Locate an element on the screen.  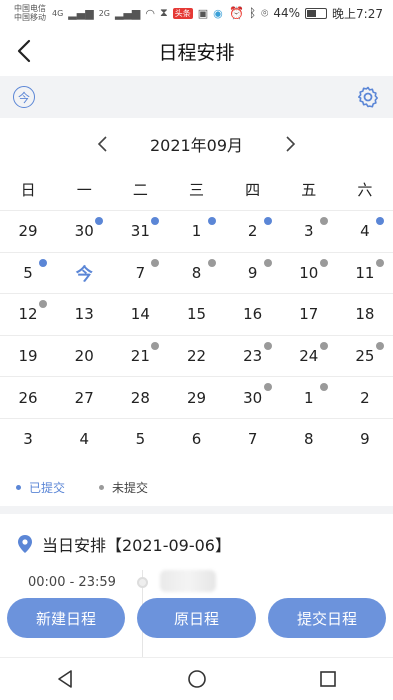
day-number: 9 is located at coordinates (365, 439).